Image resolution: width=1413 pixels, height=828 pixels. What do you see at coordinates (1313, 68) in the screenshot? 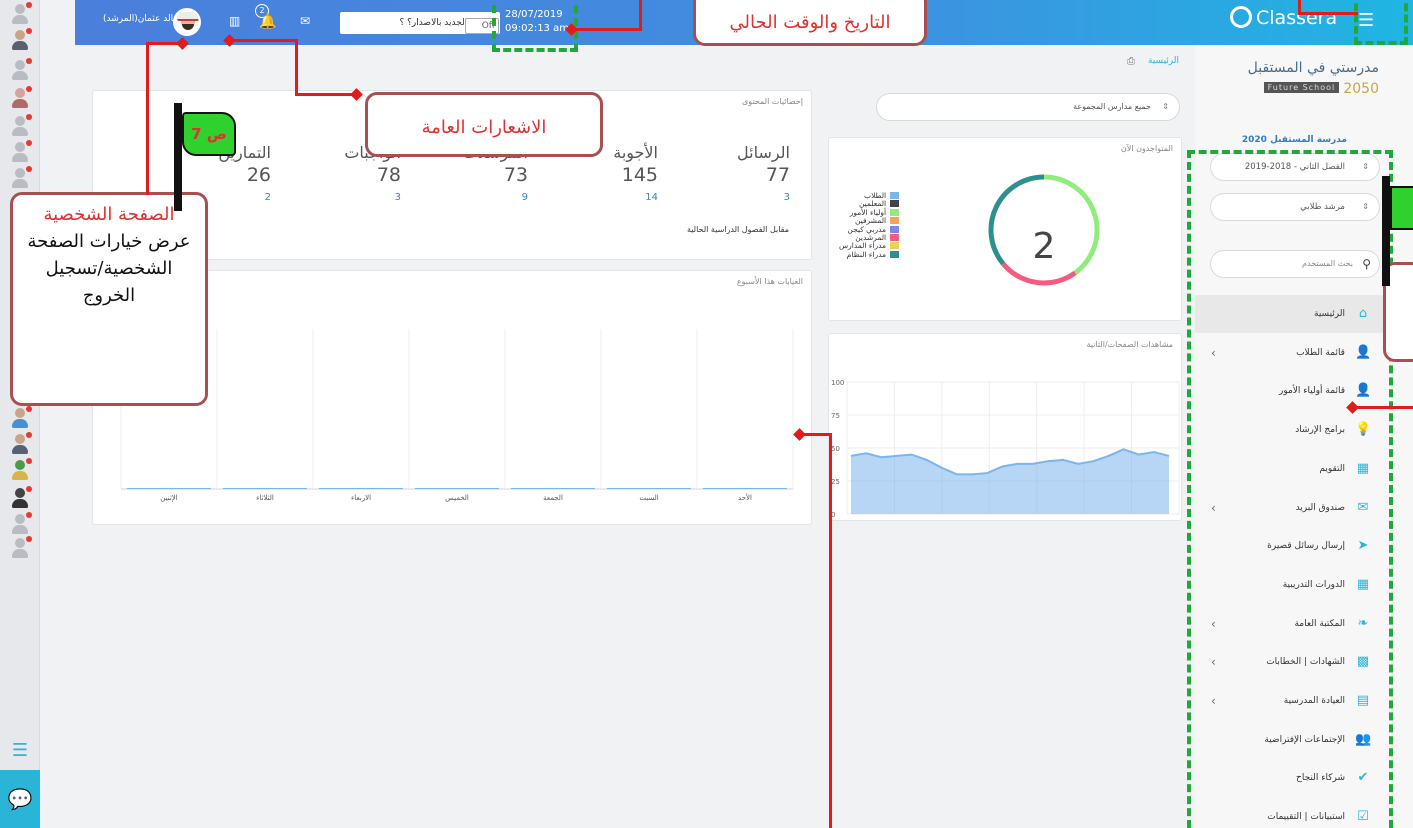
I see `school-name: مدرستي في المستقبل` at bounding box center [1313, 68].